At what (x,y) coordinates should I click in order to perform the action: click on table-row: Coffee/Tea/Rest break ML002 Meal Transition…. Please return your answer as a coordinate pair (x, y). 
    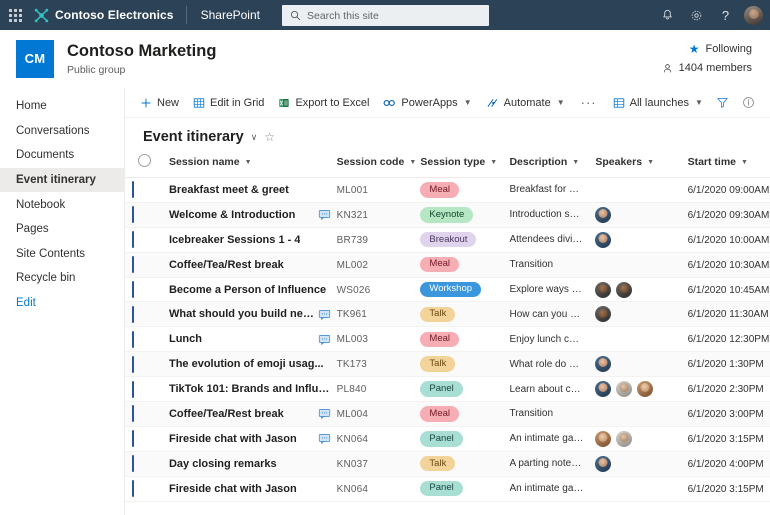
    Looking at the image, I should click on (447, 265).